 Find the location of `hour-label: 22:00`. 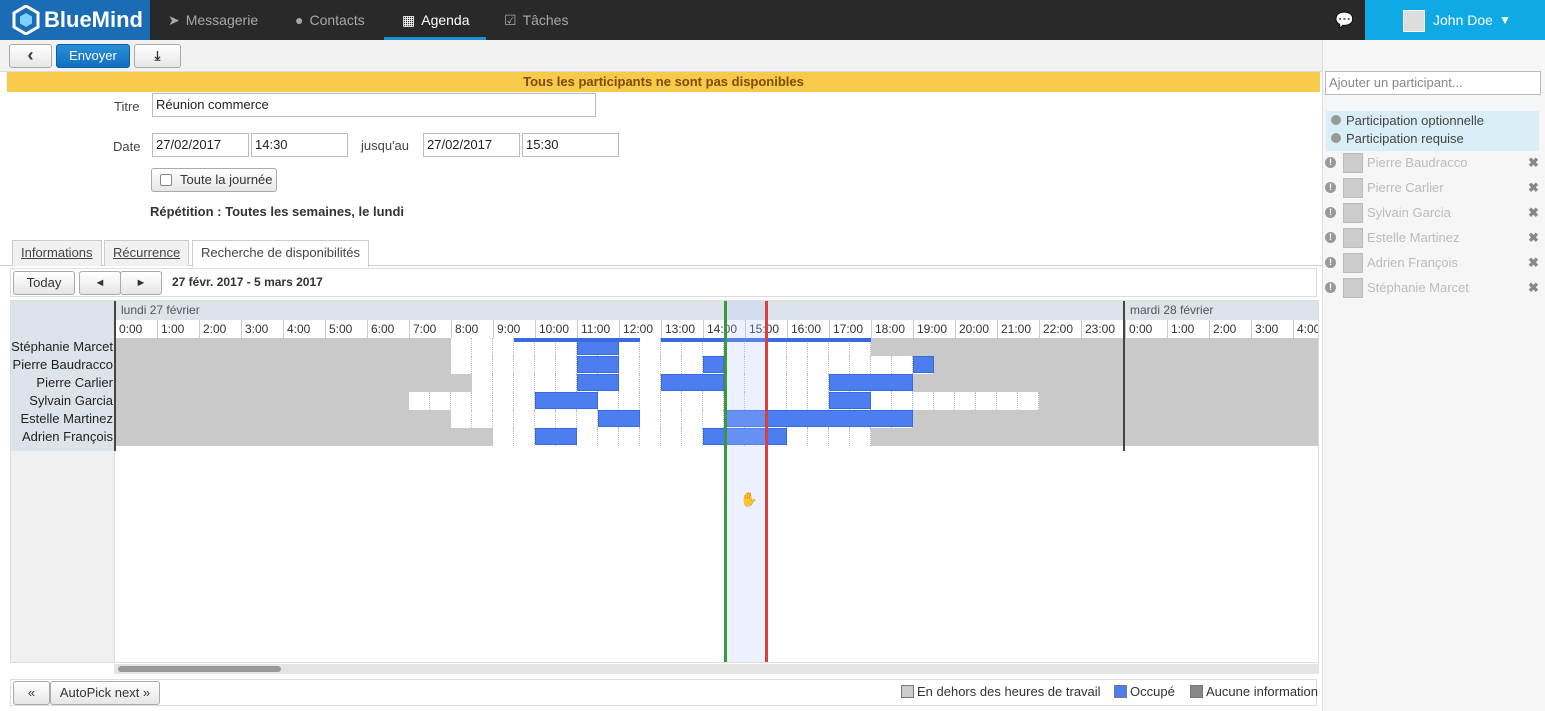

hour-label: 22:00 is located at coordinates (1060, 329).